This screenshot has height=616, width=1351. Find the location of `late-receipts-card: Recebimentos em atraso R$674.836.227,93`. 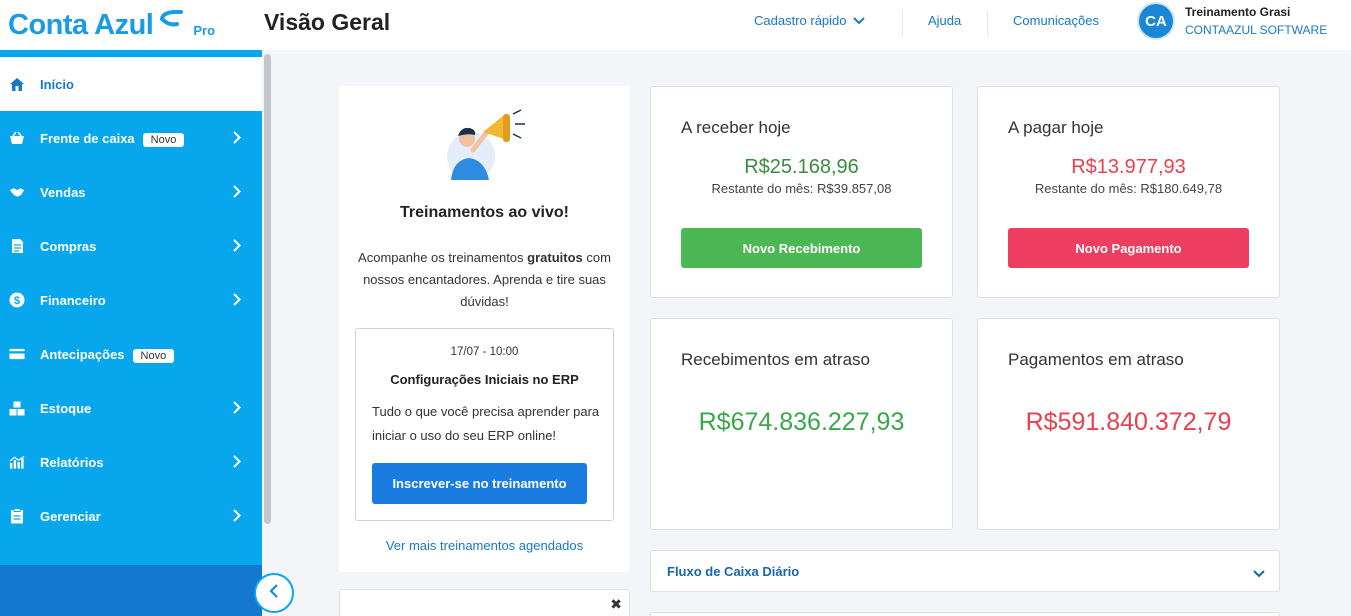

late-receipts-card: Recebimentos em atraso R$674.836.227,93 is located at coordinates (801, 424).